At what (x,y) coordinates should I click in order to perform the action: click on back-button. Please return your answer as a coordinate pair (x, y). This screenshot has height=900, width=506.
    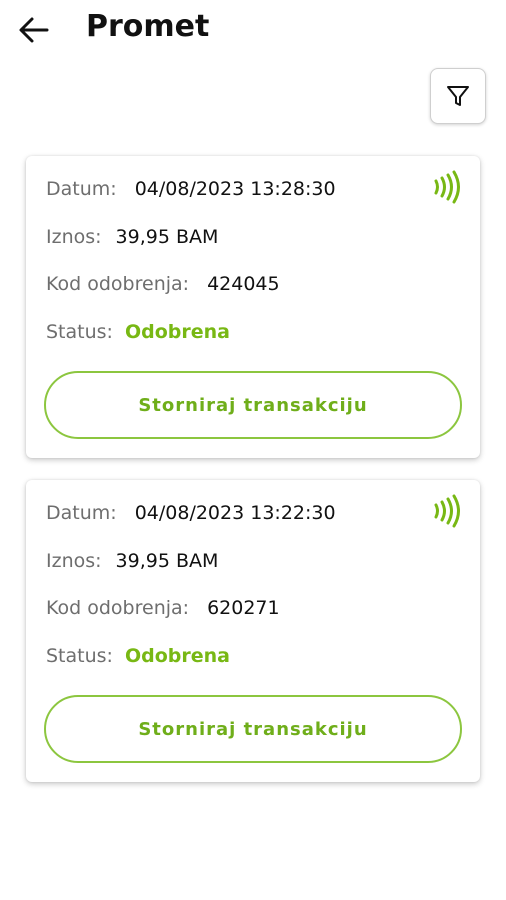
    Looking at the image, I should click on (34, 30).